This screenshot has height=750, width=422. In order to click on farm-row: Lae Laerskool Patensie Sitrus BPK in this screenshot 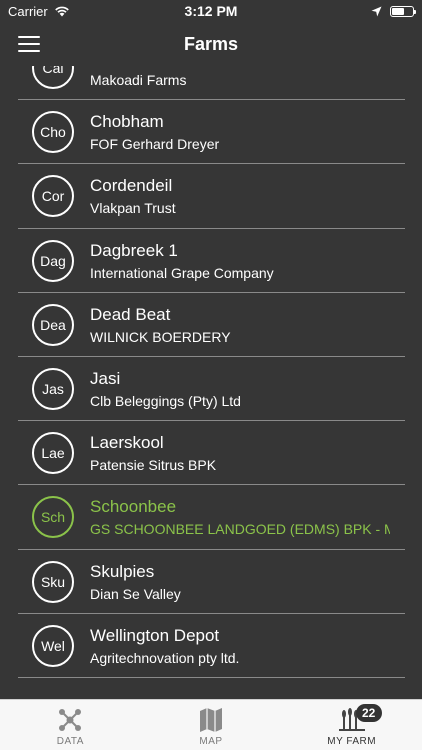, I will do `click(211, 453)`.